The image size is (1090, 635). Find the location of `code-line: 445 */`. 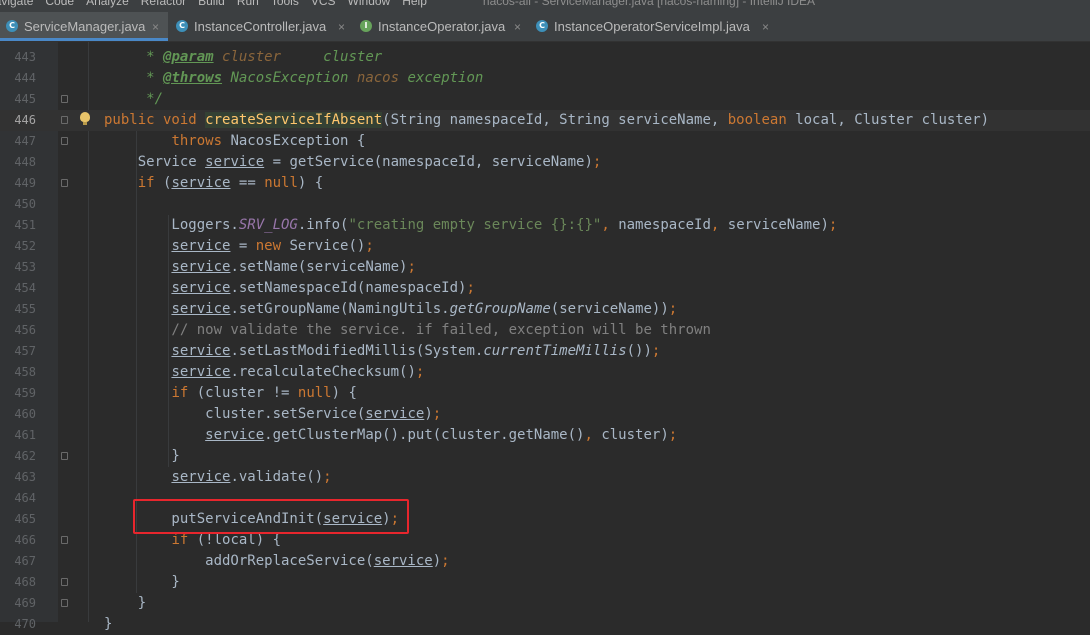

code-line: 445 */ is located at coordinates (545, 99).